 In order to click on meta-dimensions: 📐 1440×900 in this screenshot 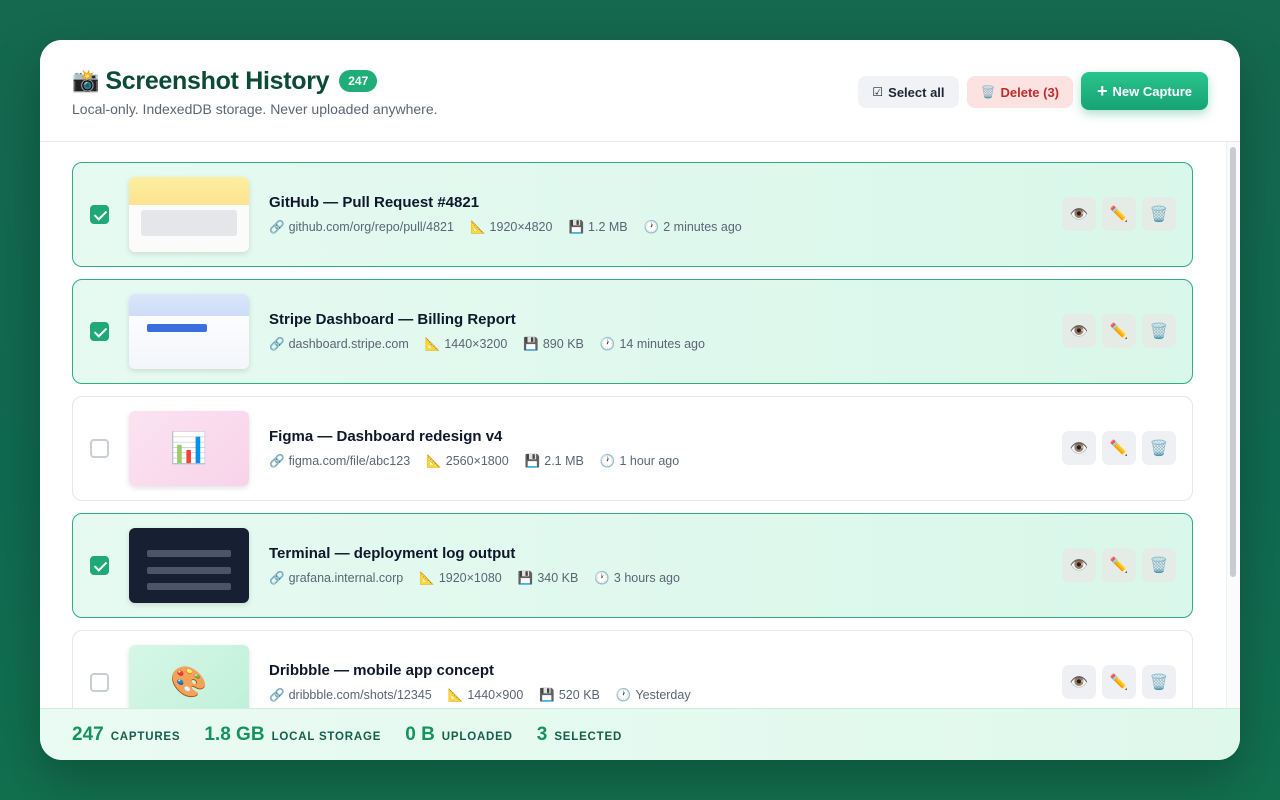, I will do `click(486, 695)`.